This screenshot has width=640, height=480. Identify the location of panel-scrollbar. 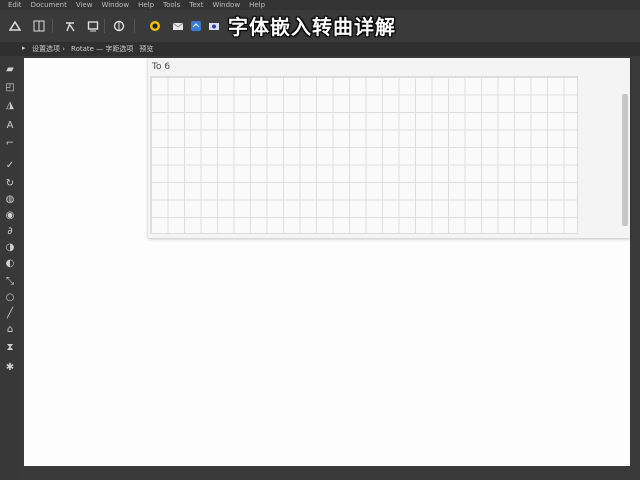
(625, 160).